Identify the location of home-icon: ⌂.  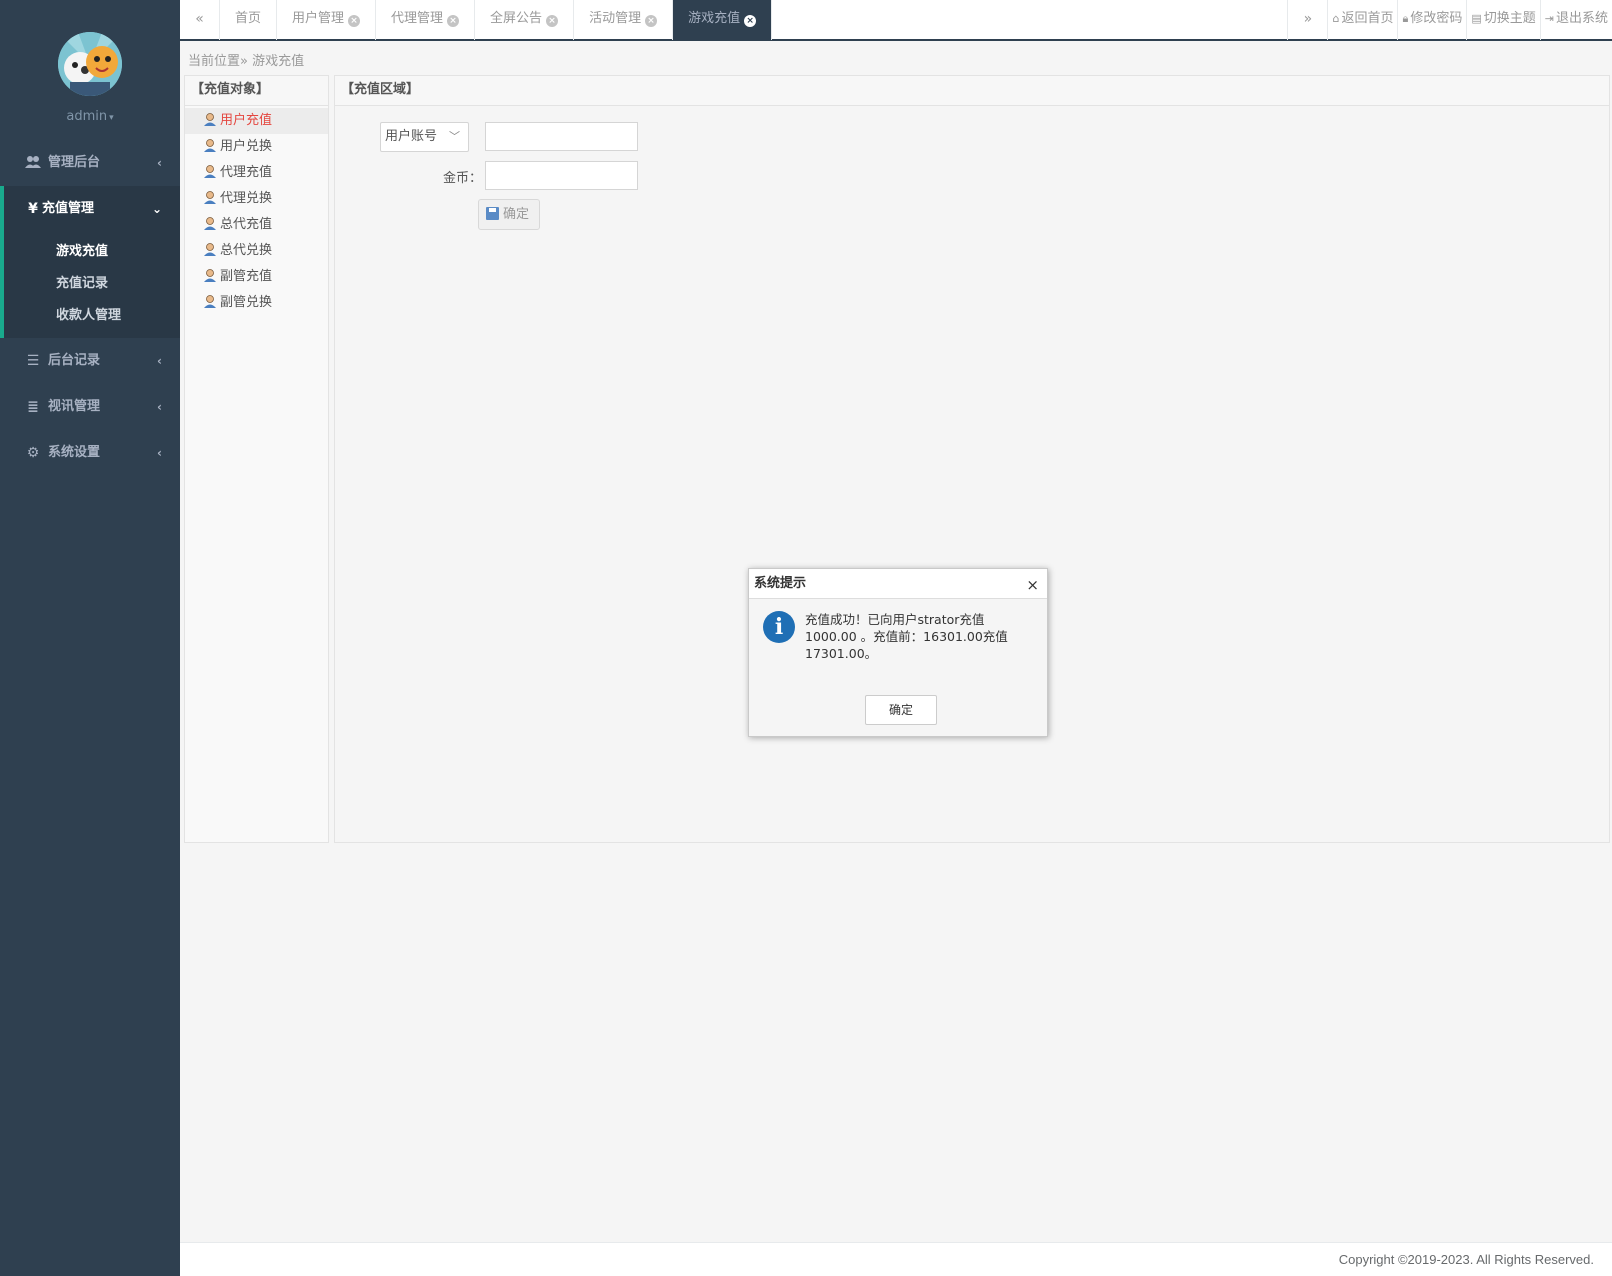
(1336, 18).